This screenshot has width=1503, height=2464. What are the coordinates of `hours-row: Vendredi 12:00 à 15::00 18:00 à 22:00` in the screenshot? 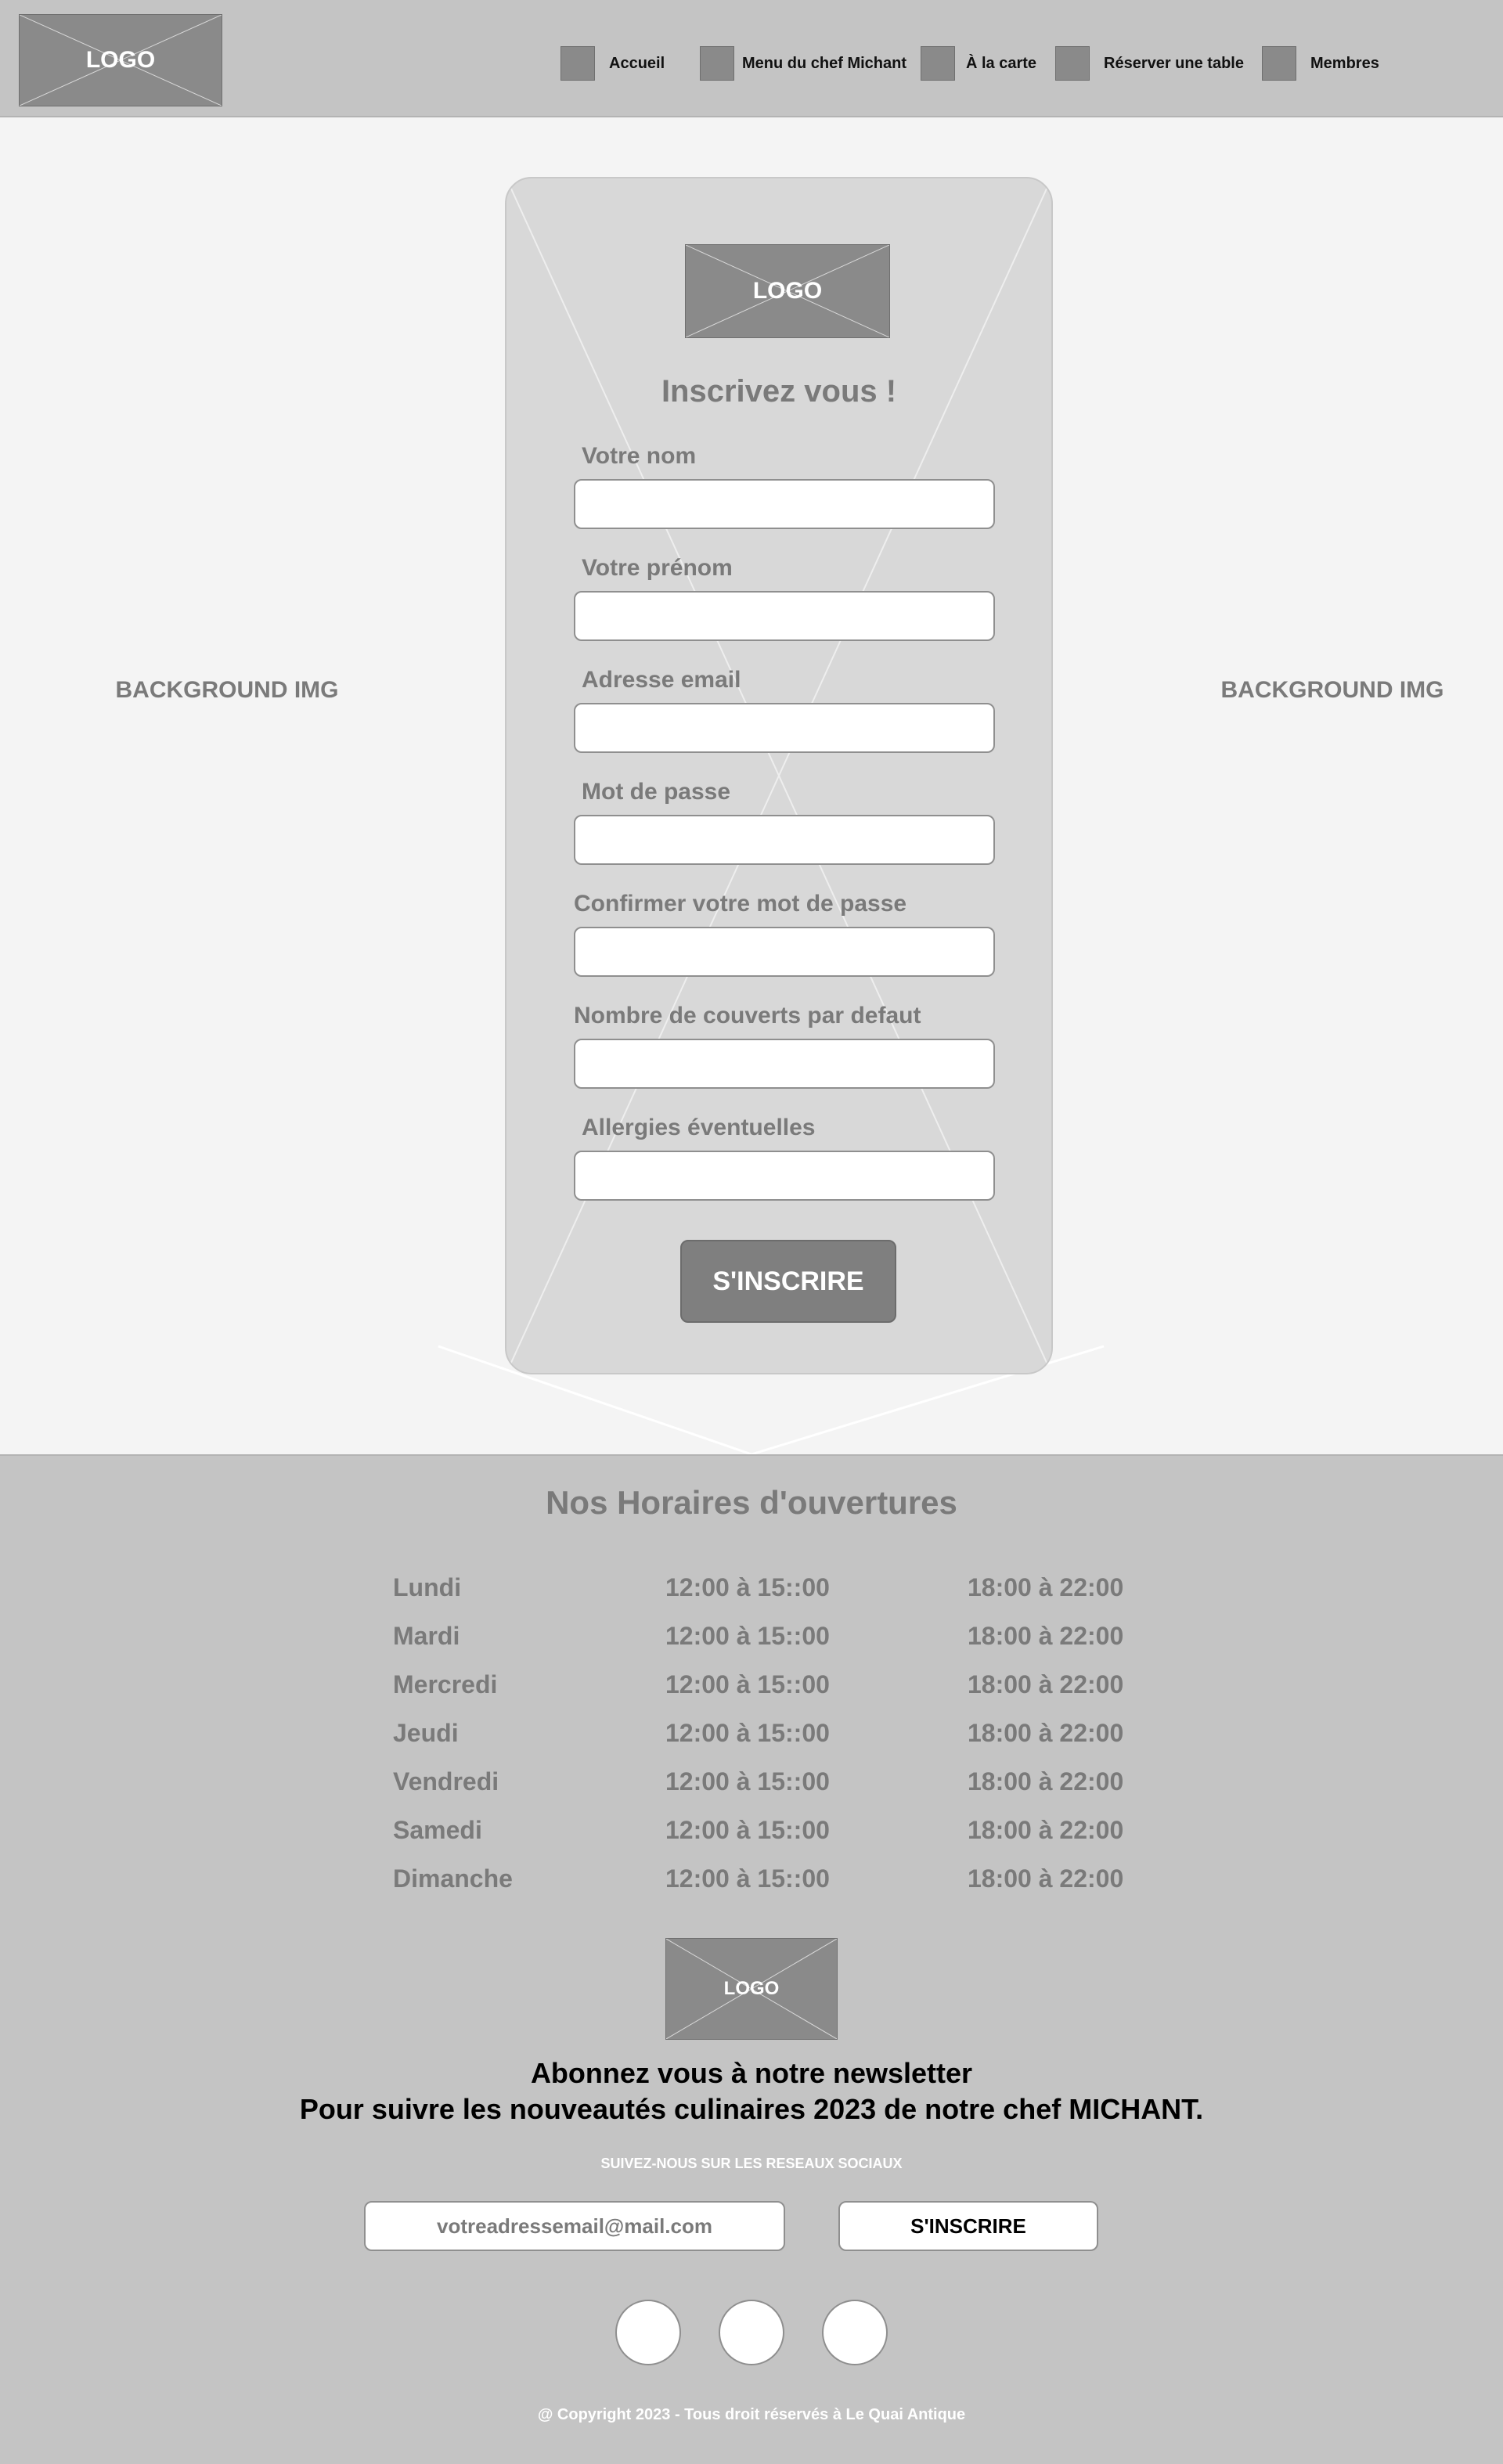 It's located at (751, 1783).